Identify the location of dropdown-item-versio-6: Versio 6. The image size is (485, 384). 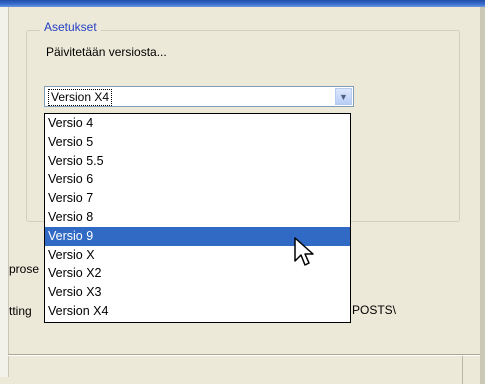
(197, 179).